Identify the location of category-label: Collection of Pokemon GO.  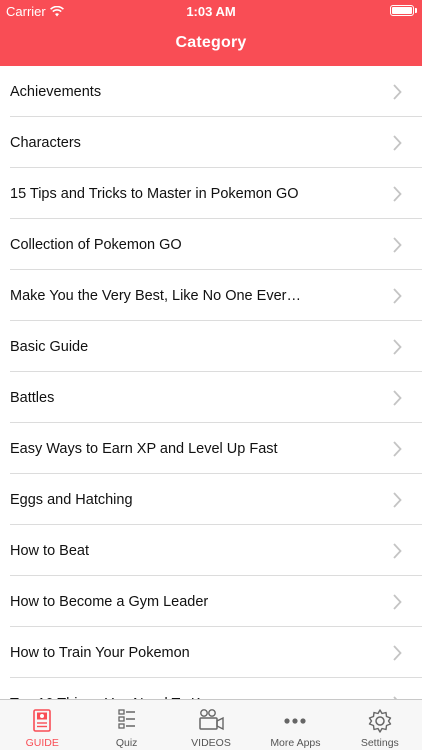
(96, 244).